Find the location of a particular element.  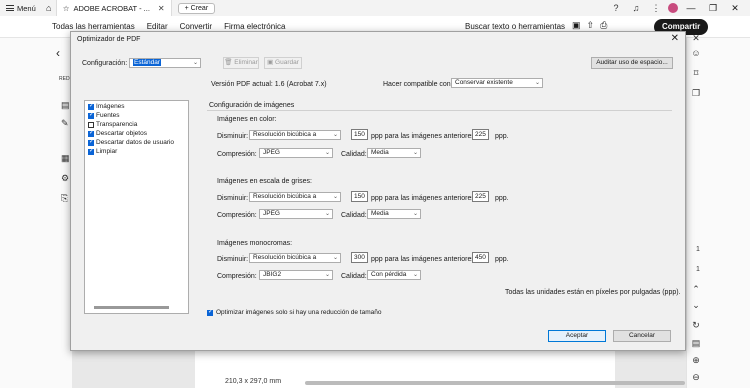

print-icon: ⎙ is located at coordinates (603, 25).